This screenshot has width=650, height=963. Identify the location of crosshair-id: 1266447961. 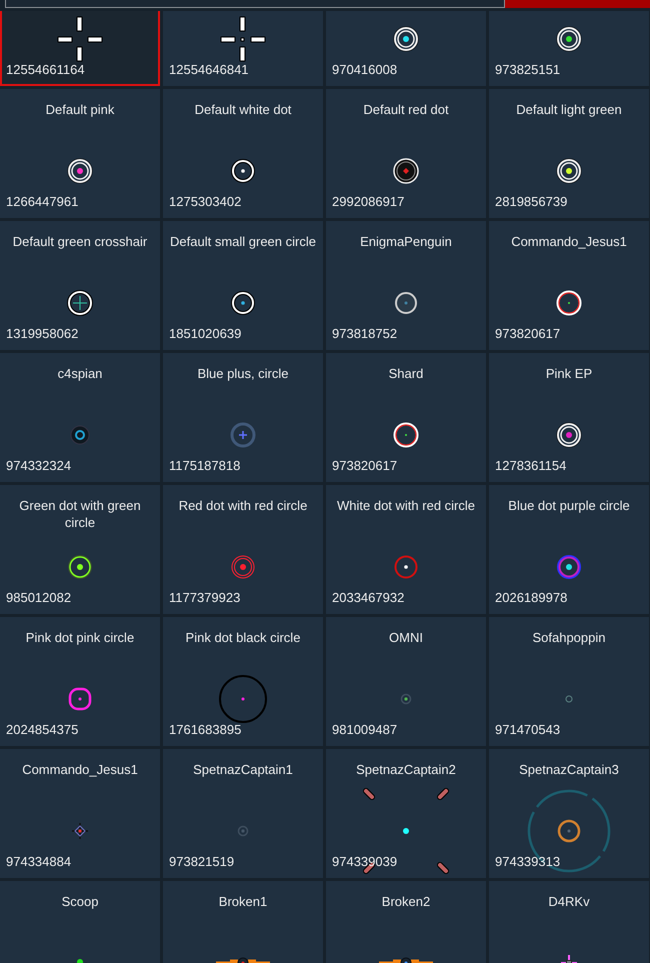
(42, 201).